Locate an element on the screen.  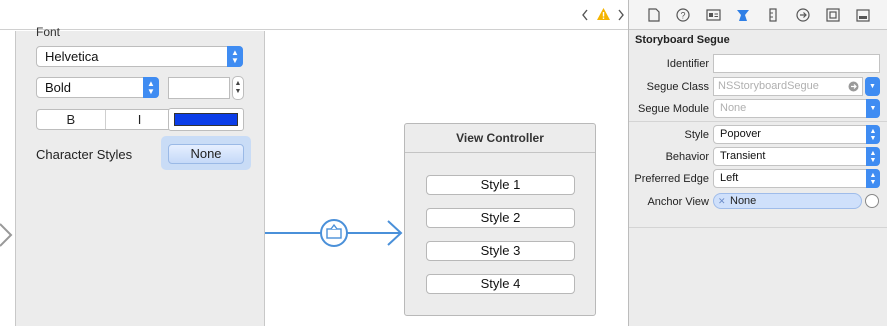
font-family-value: Helvetica is located at coordinates (72, 56).